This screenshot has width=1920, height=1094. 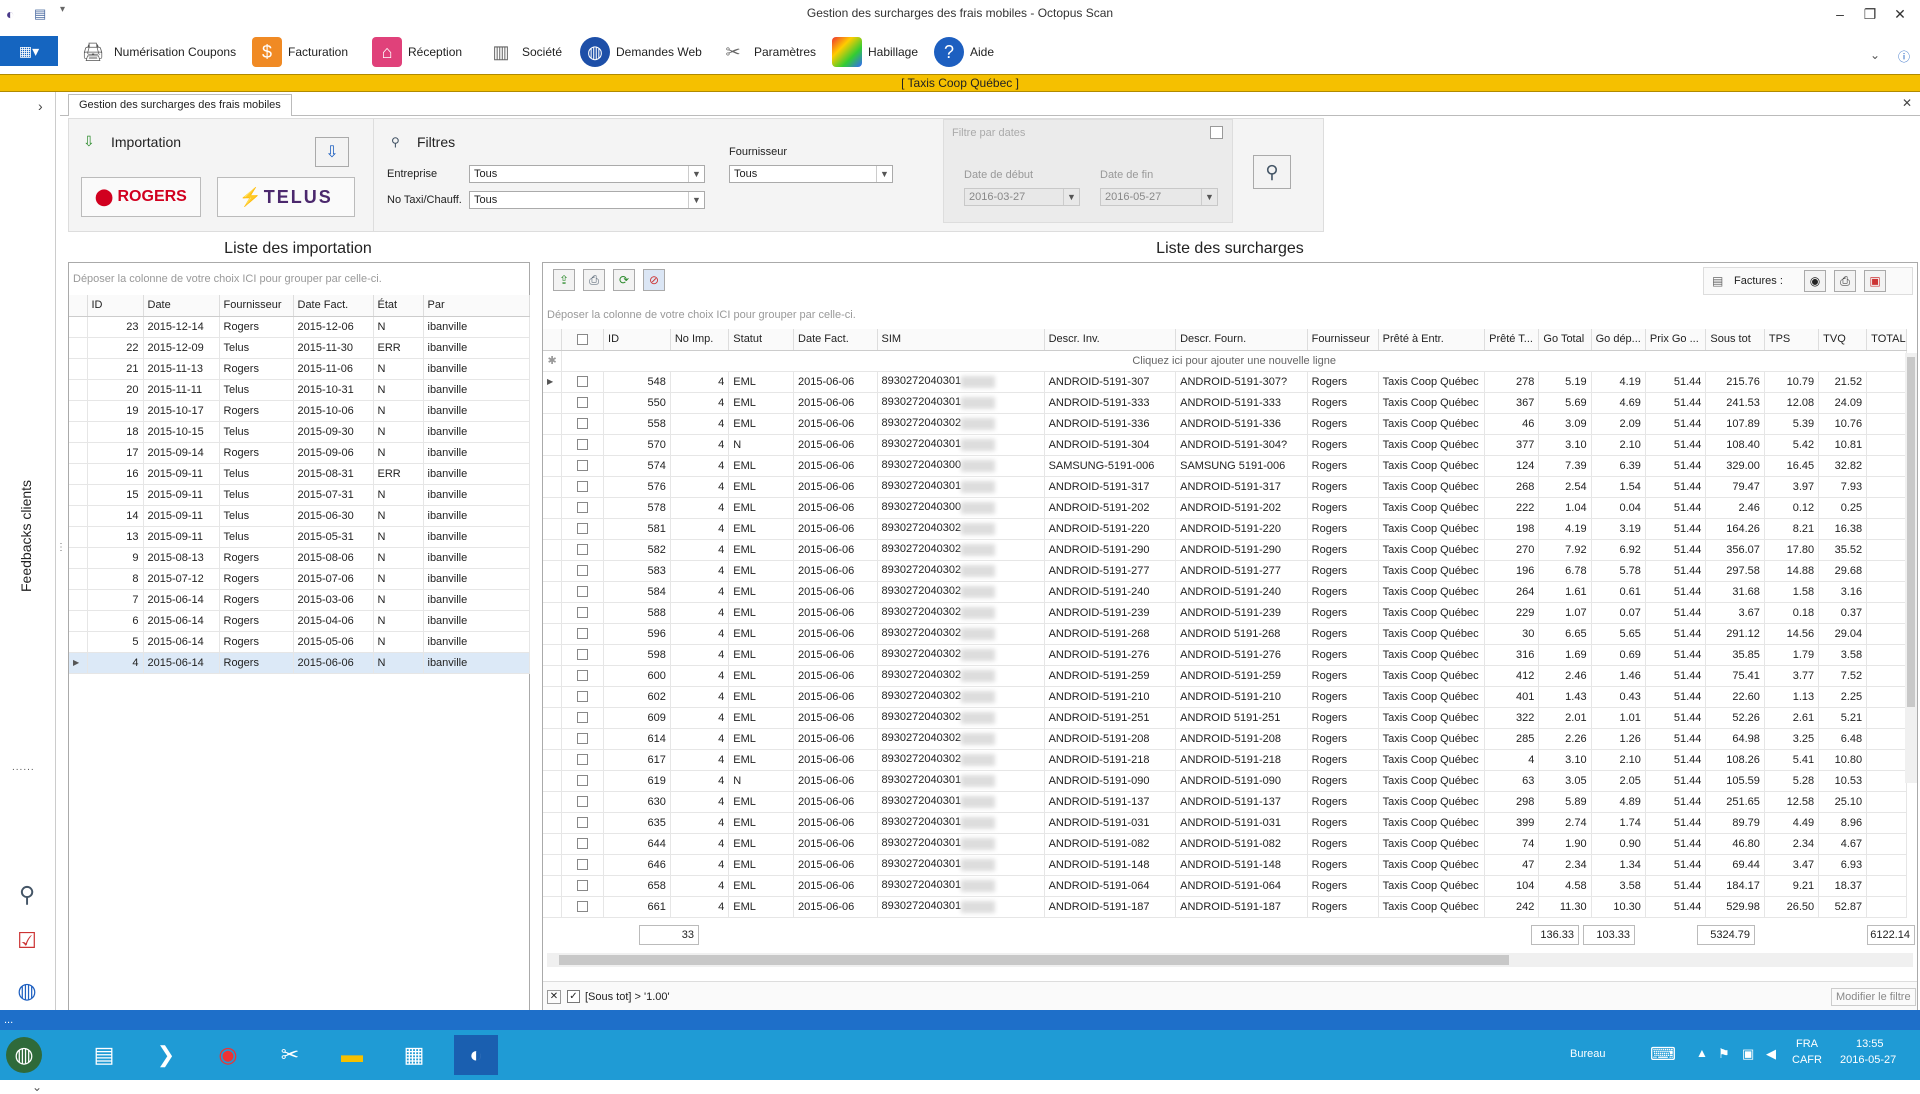 What do you see at coordinates (767, 52) in the screenshot?
I see `ribbon-parametres: ✂ Paramètres` at bounding box center [767, 52].